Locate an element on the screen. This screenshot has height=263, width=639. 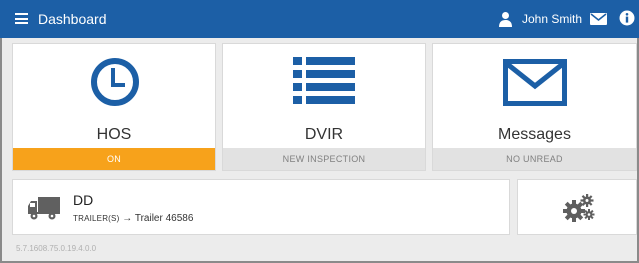
hos-label: HOS is located at coordinates (114, 134).